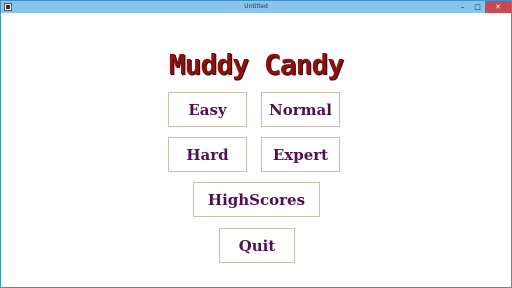  I want to click on maximize-button: □, so click(477, 7).